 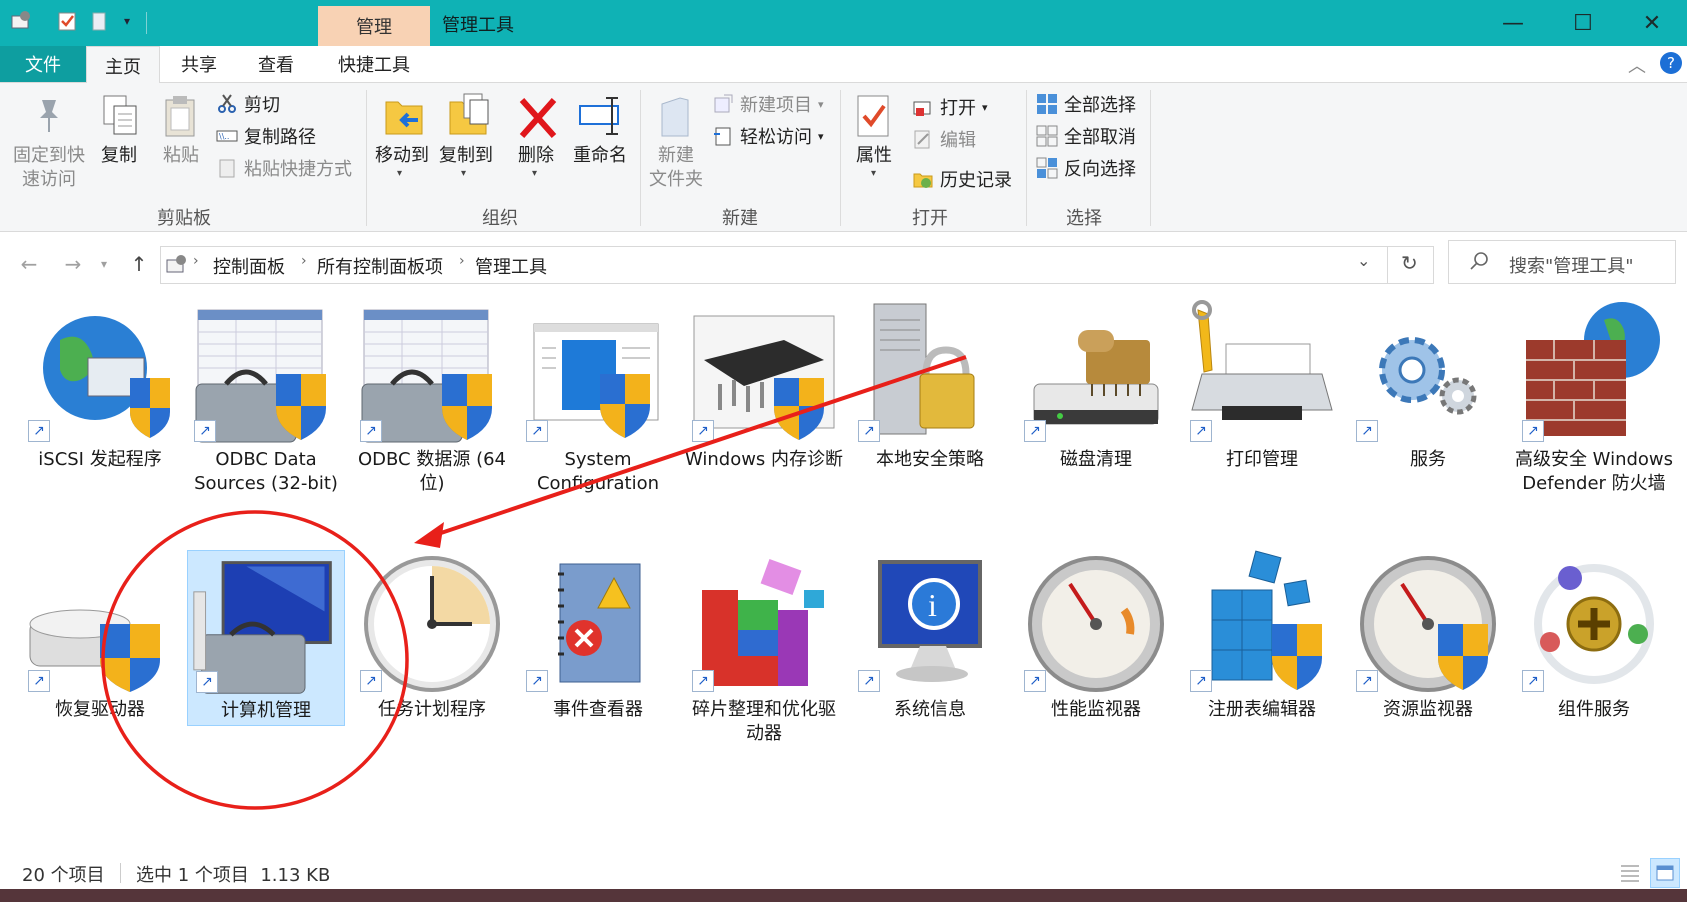 What do you see at coordinates (1571, 266) in the screenshot?
I see `search-placeholder: 搜索"管理工具"` at bounding box center [1571, 266].